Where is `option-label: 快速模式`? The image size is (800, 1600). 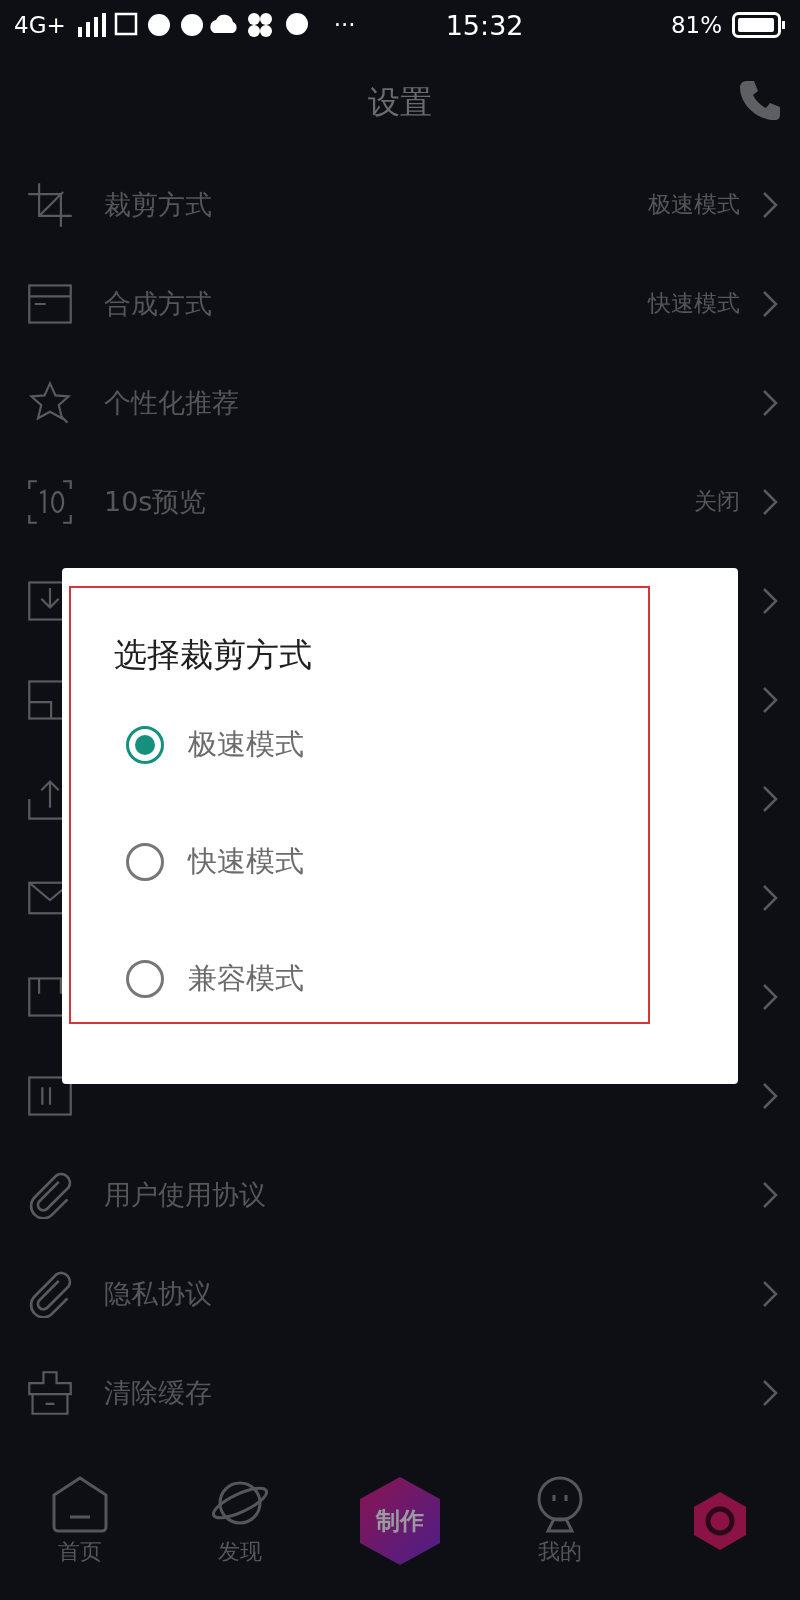
option-label: 快速模式 is located at coordinates (246, 861).